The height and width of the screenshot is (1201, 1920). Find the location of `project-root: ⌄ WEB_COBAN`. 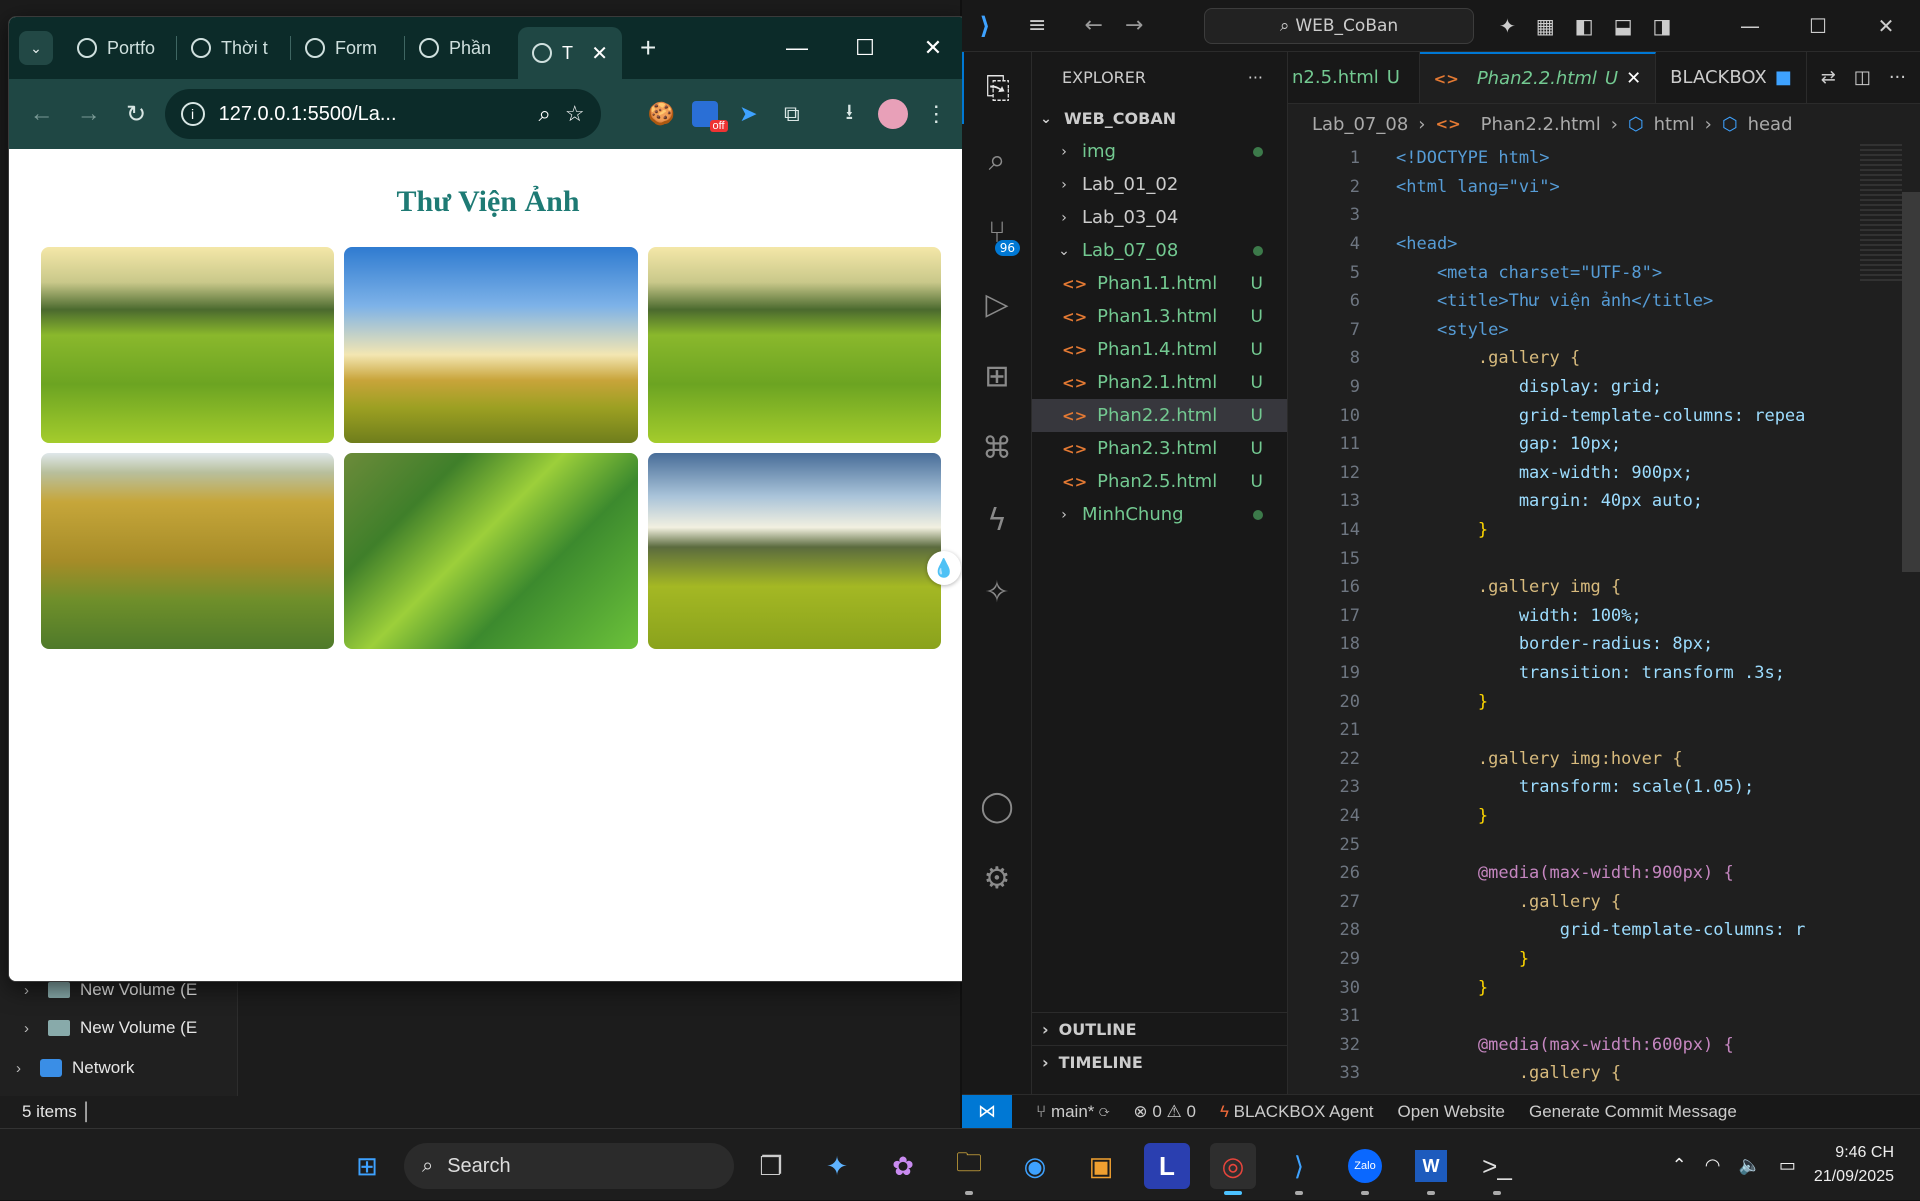

project-root: ⌄ WEB_COBAN is located at coordinates (1159, 118).